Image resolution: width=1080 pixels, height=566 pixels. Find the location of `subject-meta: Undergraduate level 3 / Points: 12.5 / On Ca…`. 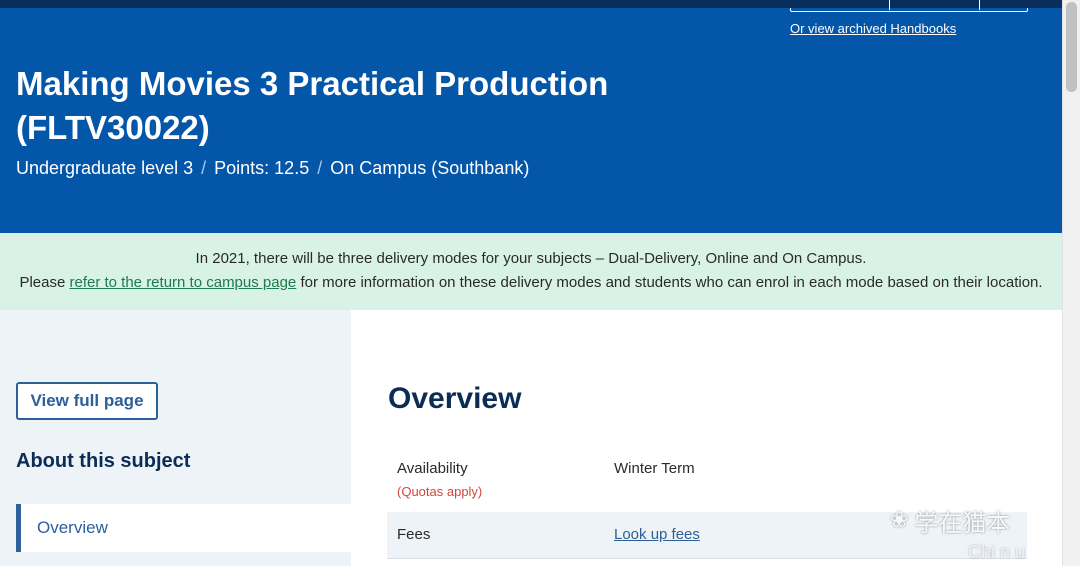

subject-meta: Undergraduate level 3 / Points: 12.5 / On Ca… is located at coordinates (272, 168).